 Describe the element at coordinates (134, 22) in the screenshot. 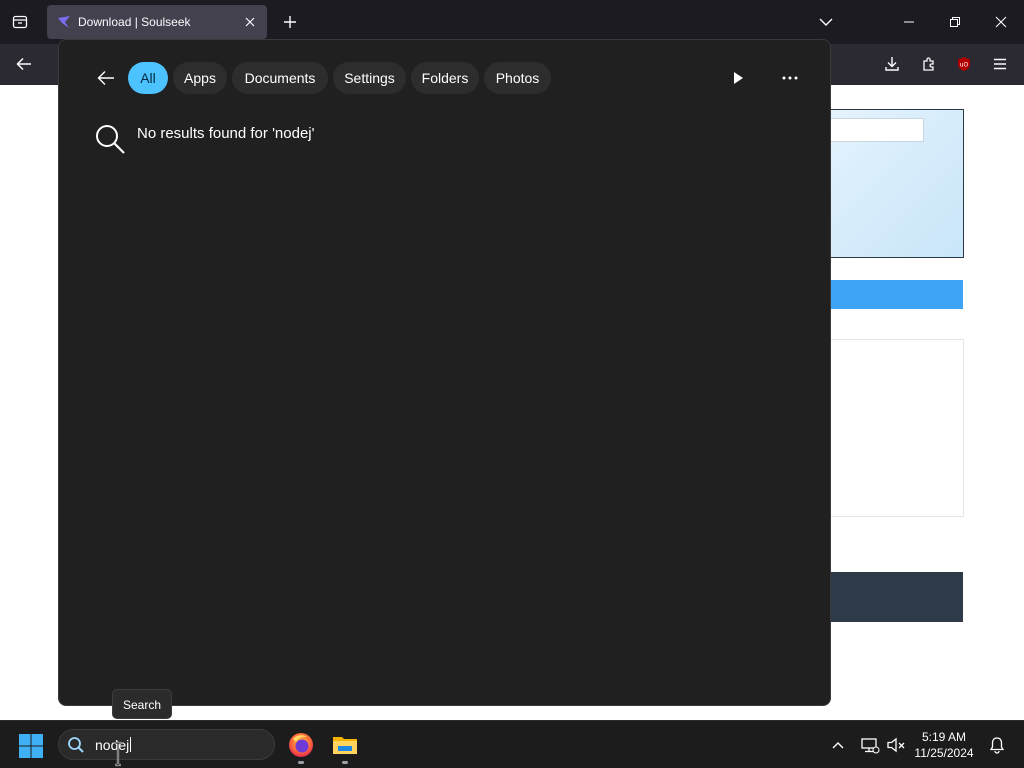

I see `tab-title: Download | Soulseek` at that location.